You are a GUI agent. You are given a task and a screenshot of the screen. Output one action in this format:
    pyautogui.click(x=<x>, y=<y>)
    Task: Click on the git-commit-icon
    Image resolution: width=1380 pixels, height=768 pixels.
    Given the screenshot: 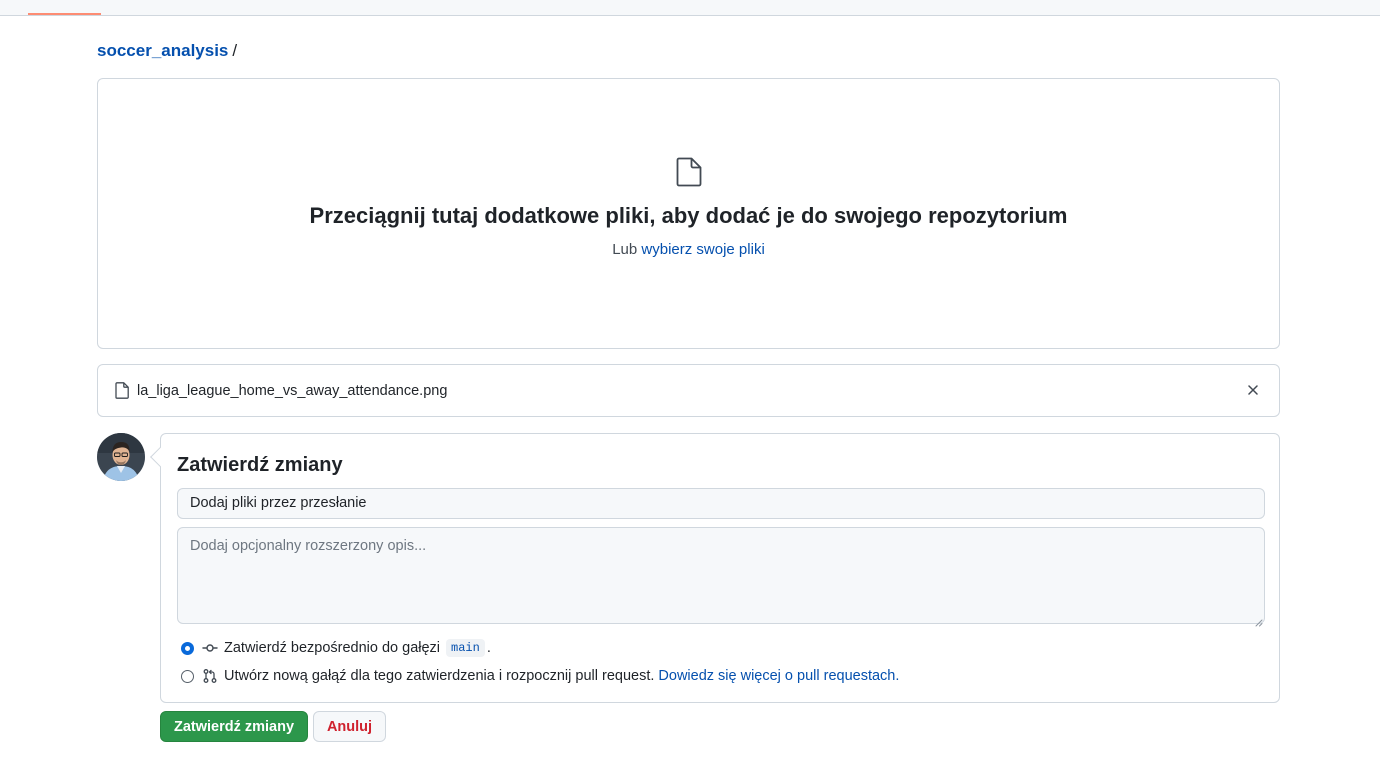 What is the action you would take?
    pyautogui.click(x=210, y=648)
    